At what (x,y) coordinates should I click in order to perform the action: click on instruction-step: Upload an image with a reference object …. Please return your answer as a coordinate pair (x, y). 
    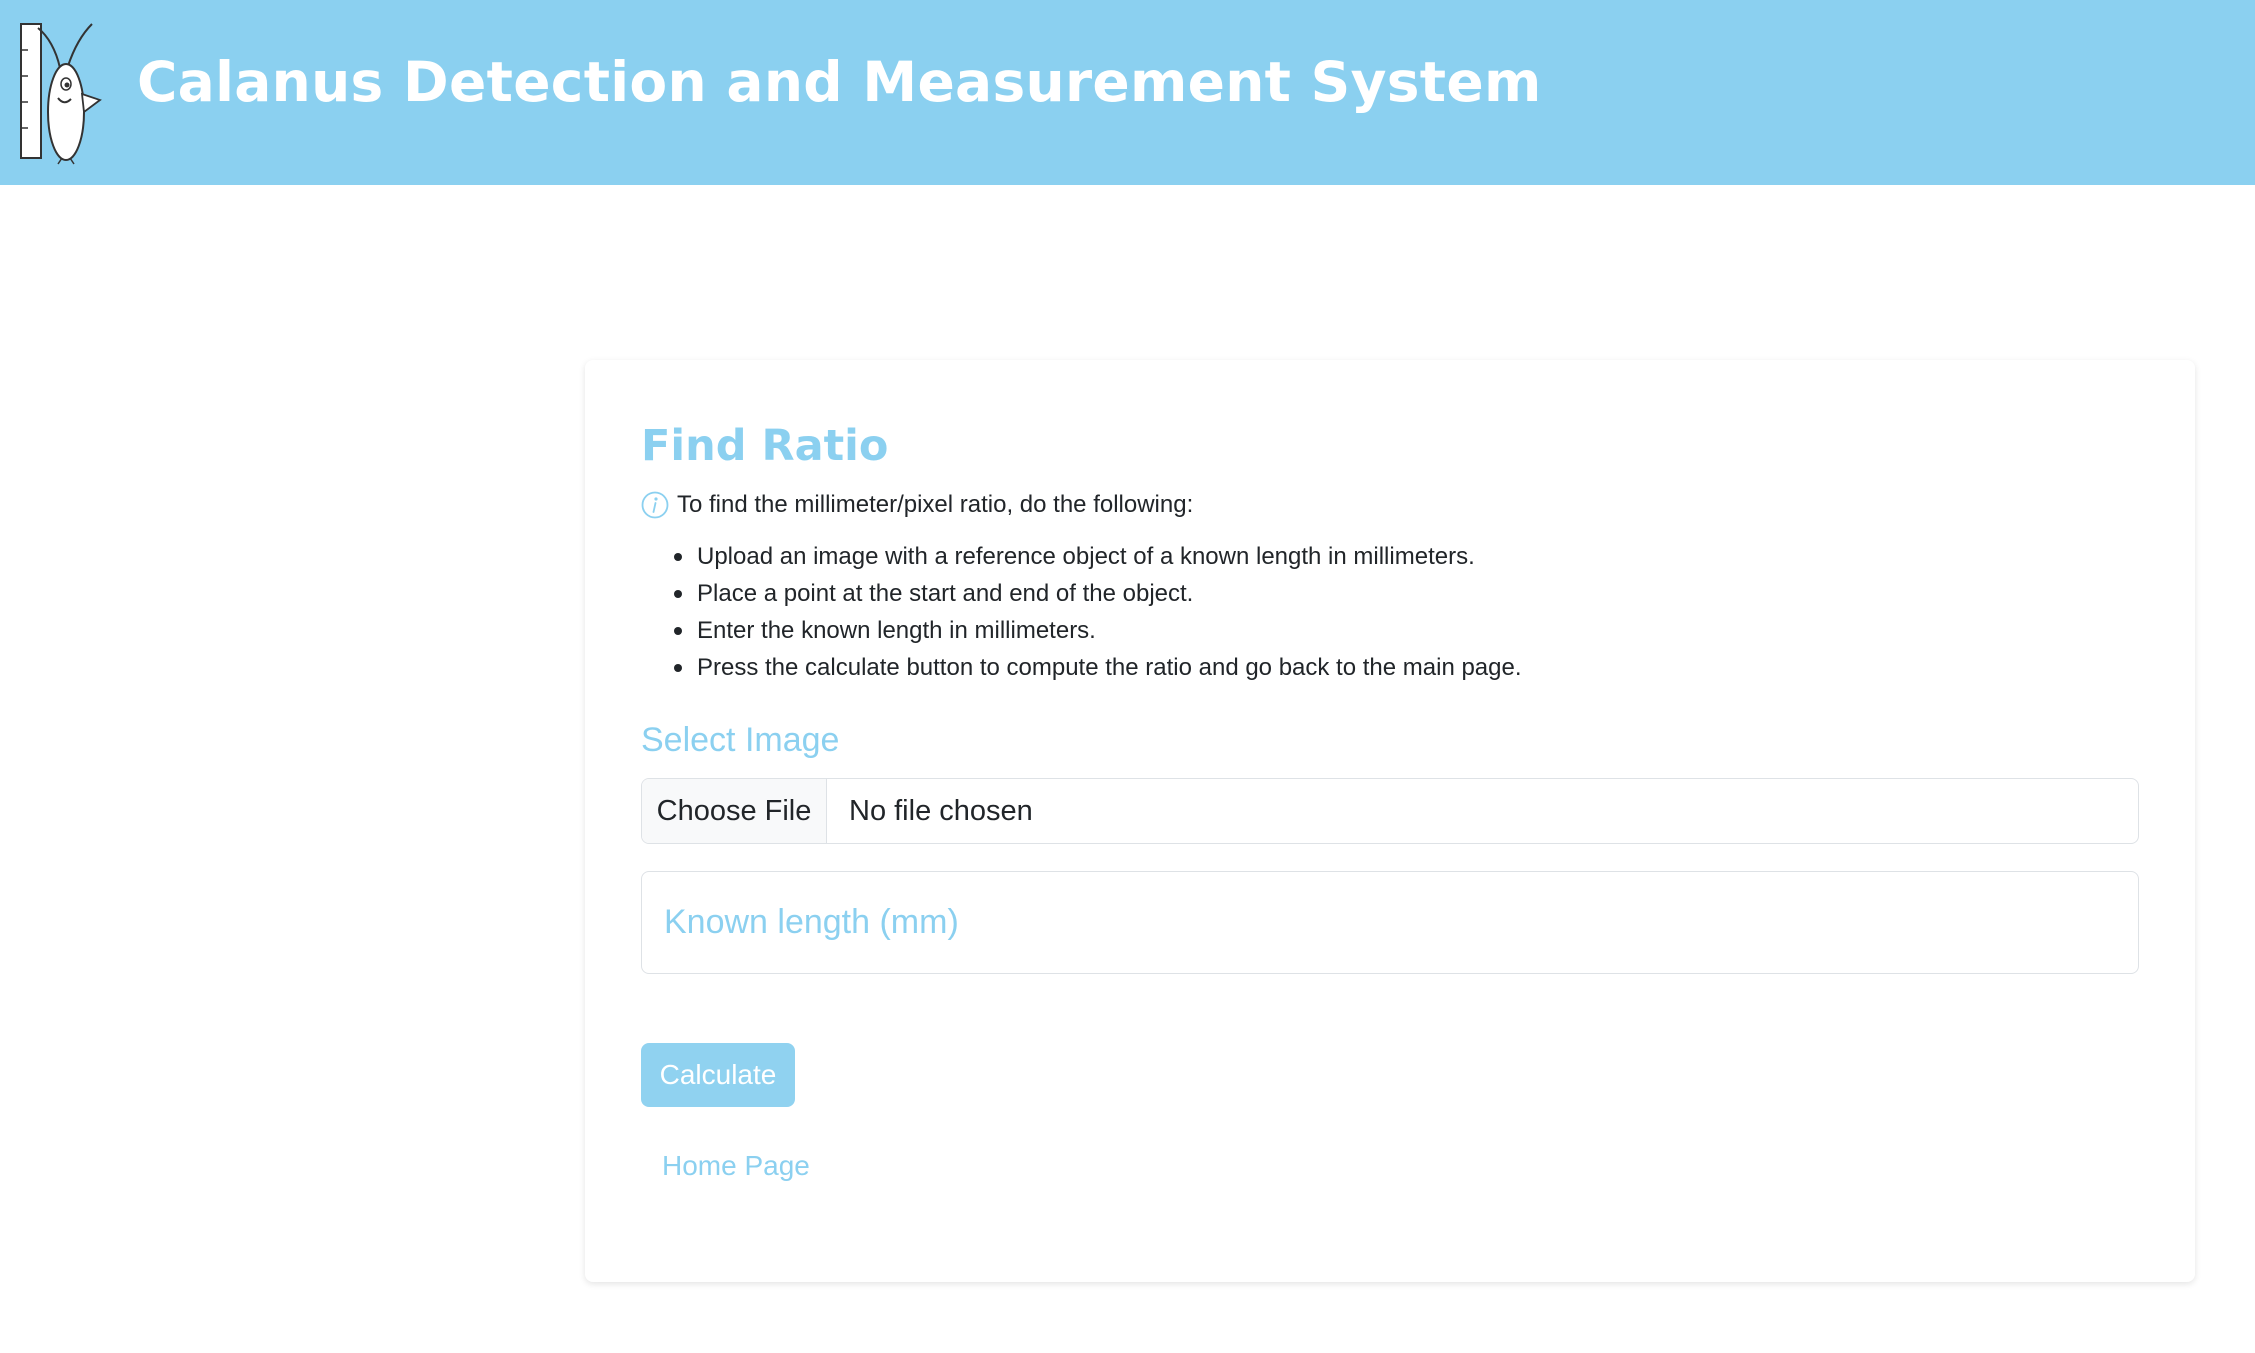
    Looking at the image, I should click on (1053, 556).